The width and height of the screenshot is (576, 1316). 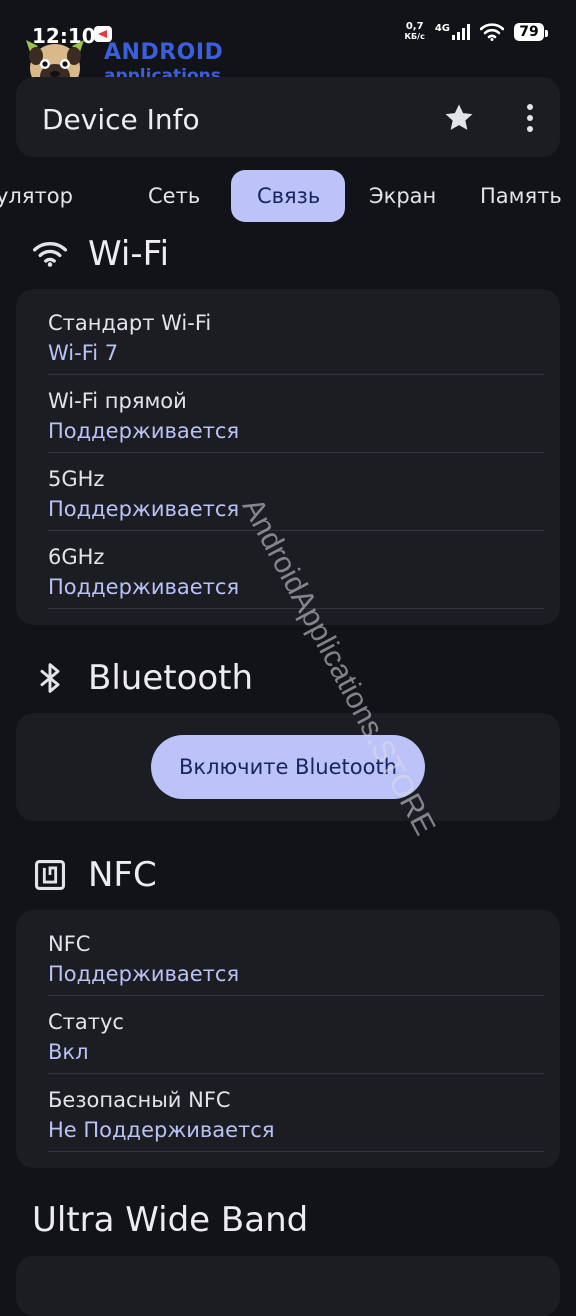 What do you see at coordinates (50, 254) in the screenshot?
I see `wifi-icon` at bounding box center [50, 254].